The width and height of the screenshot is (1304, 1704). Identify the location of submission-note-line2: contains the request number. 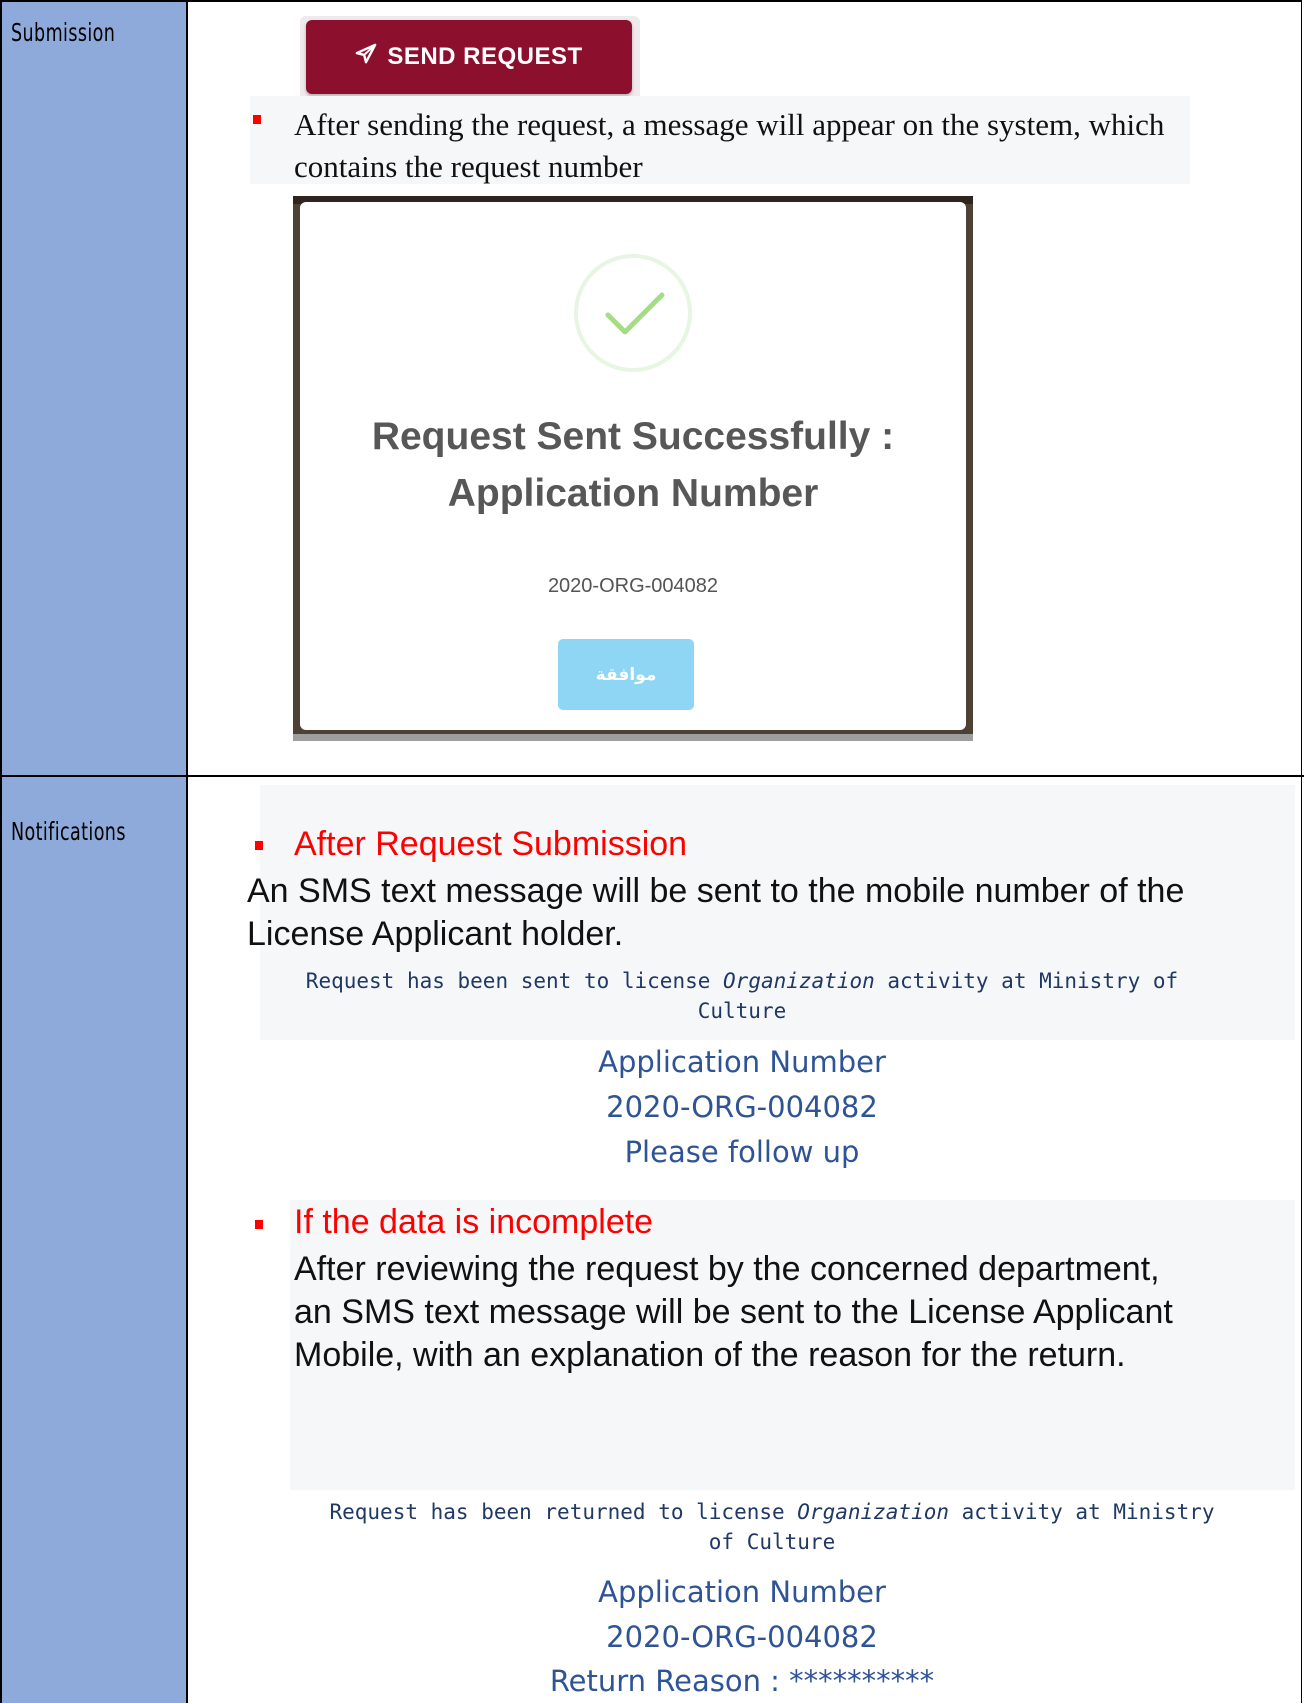
(468, 166).